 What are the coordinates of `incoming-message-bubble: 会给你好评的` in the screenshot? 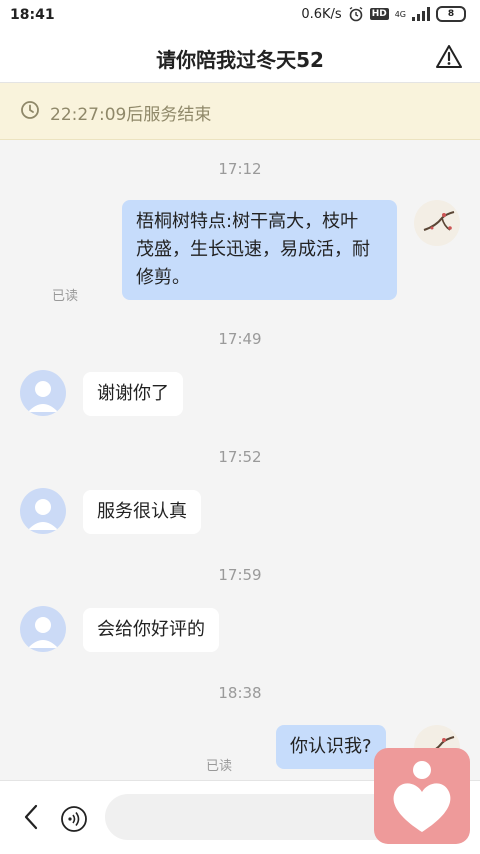 It's located at (151, 630).